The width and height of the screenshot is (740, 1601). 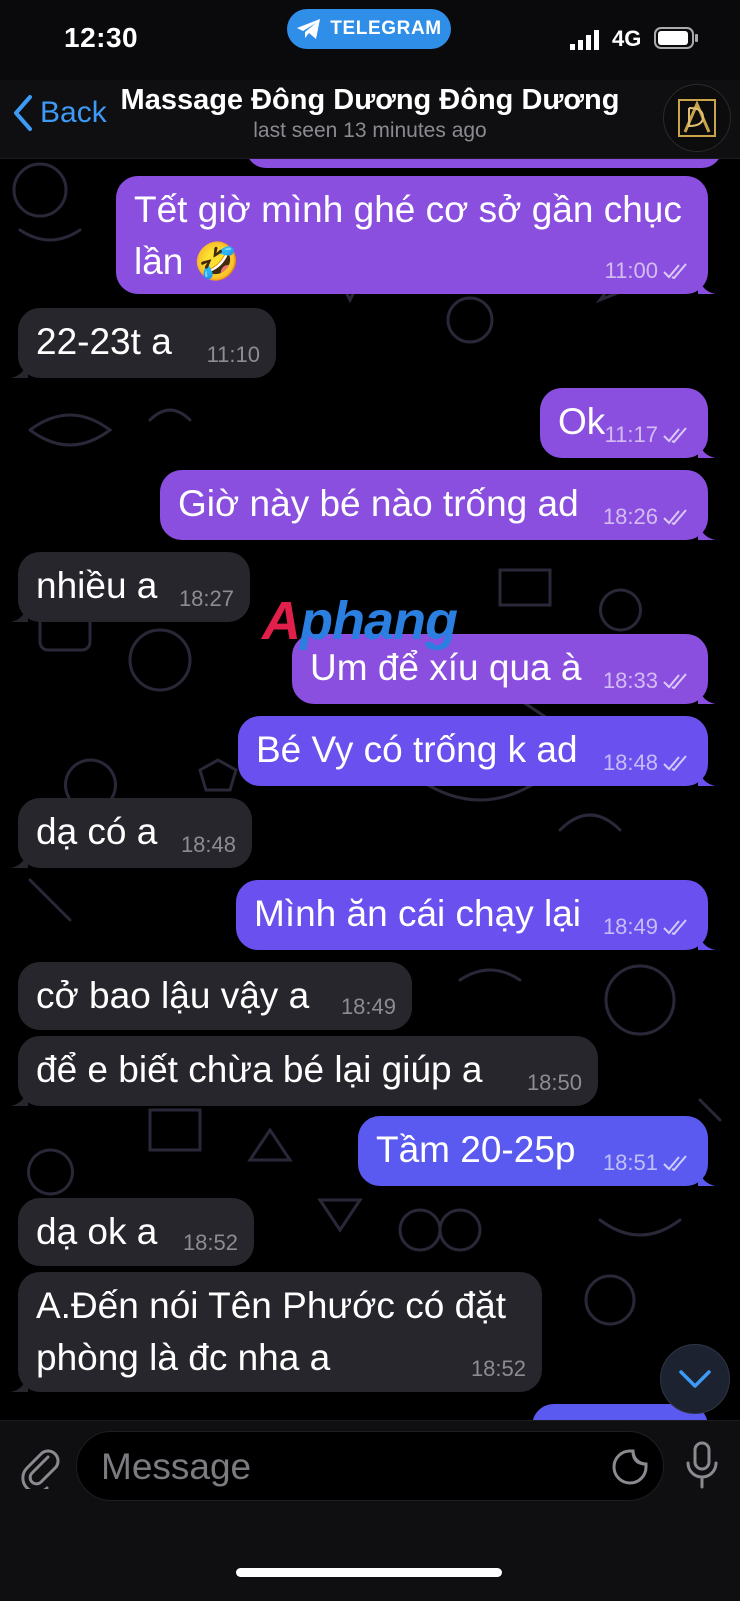 I want to click on message-time: 18:33, so click(x=630, y=680).